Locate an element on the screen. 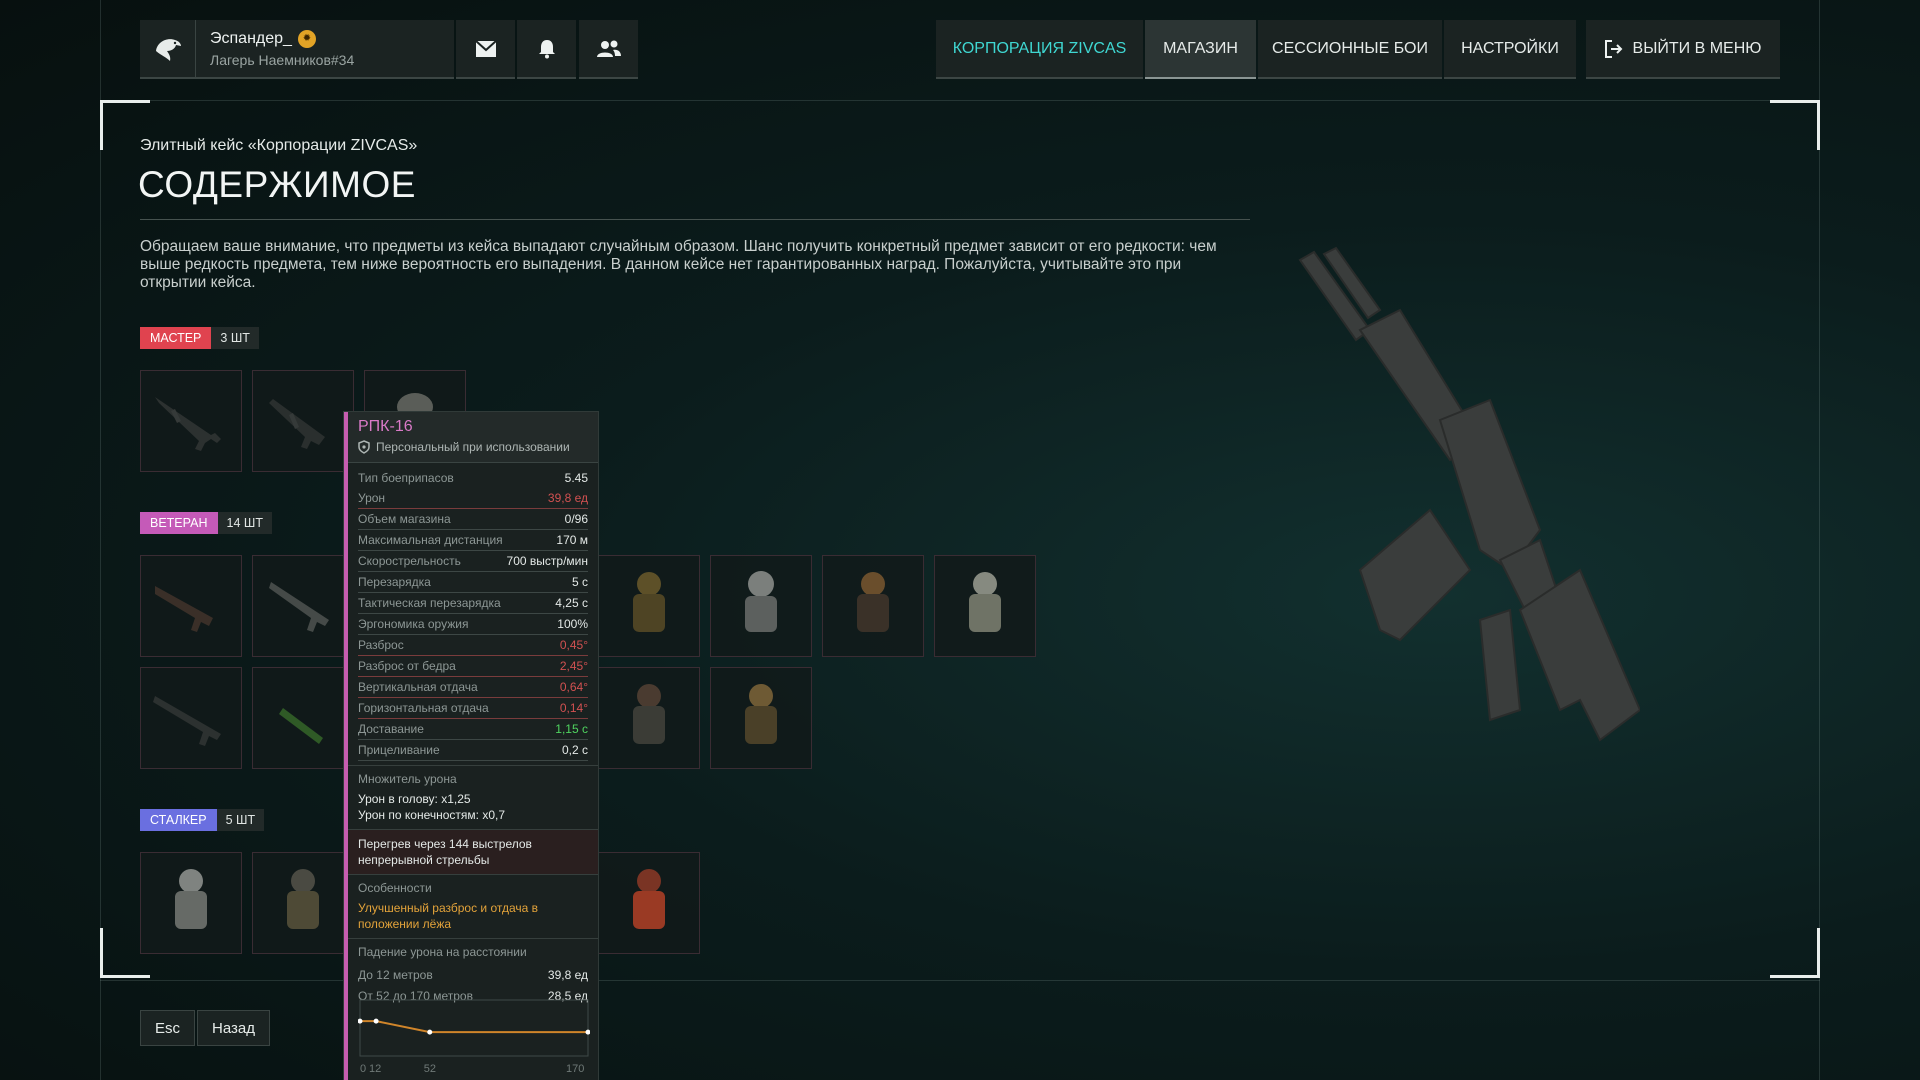 Image resolution: width=1920 pixels, height=1080 pixels. stat-row: Разброс 0,45° is located at coordinates (473, 645).